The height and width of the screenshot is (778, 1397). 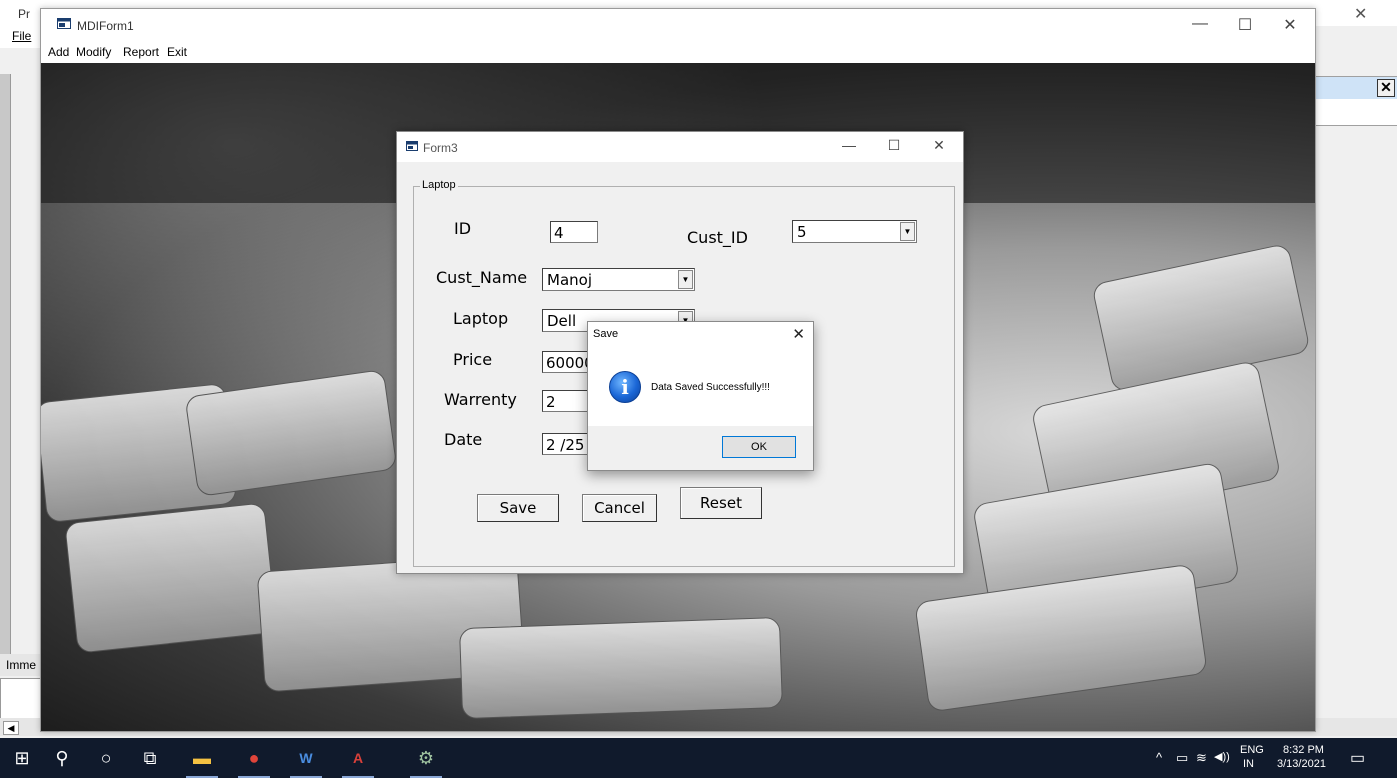 What do you see at coordinates (24, 14) in the screenshot?
I see `ide-title-text: Pr` at bounding box center [24, 14].